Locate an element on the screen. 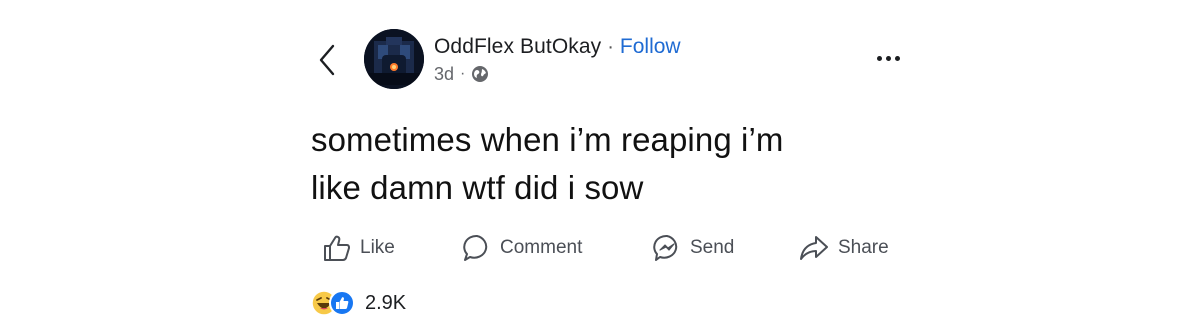 The height and width of the screenshot is (320, 1200). like-button: Like is located at coordinates (358, 248).